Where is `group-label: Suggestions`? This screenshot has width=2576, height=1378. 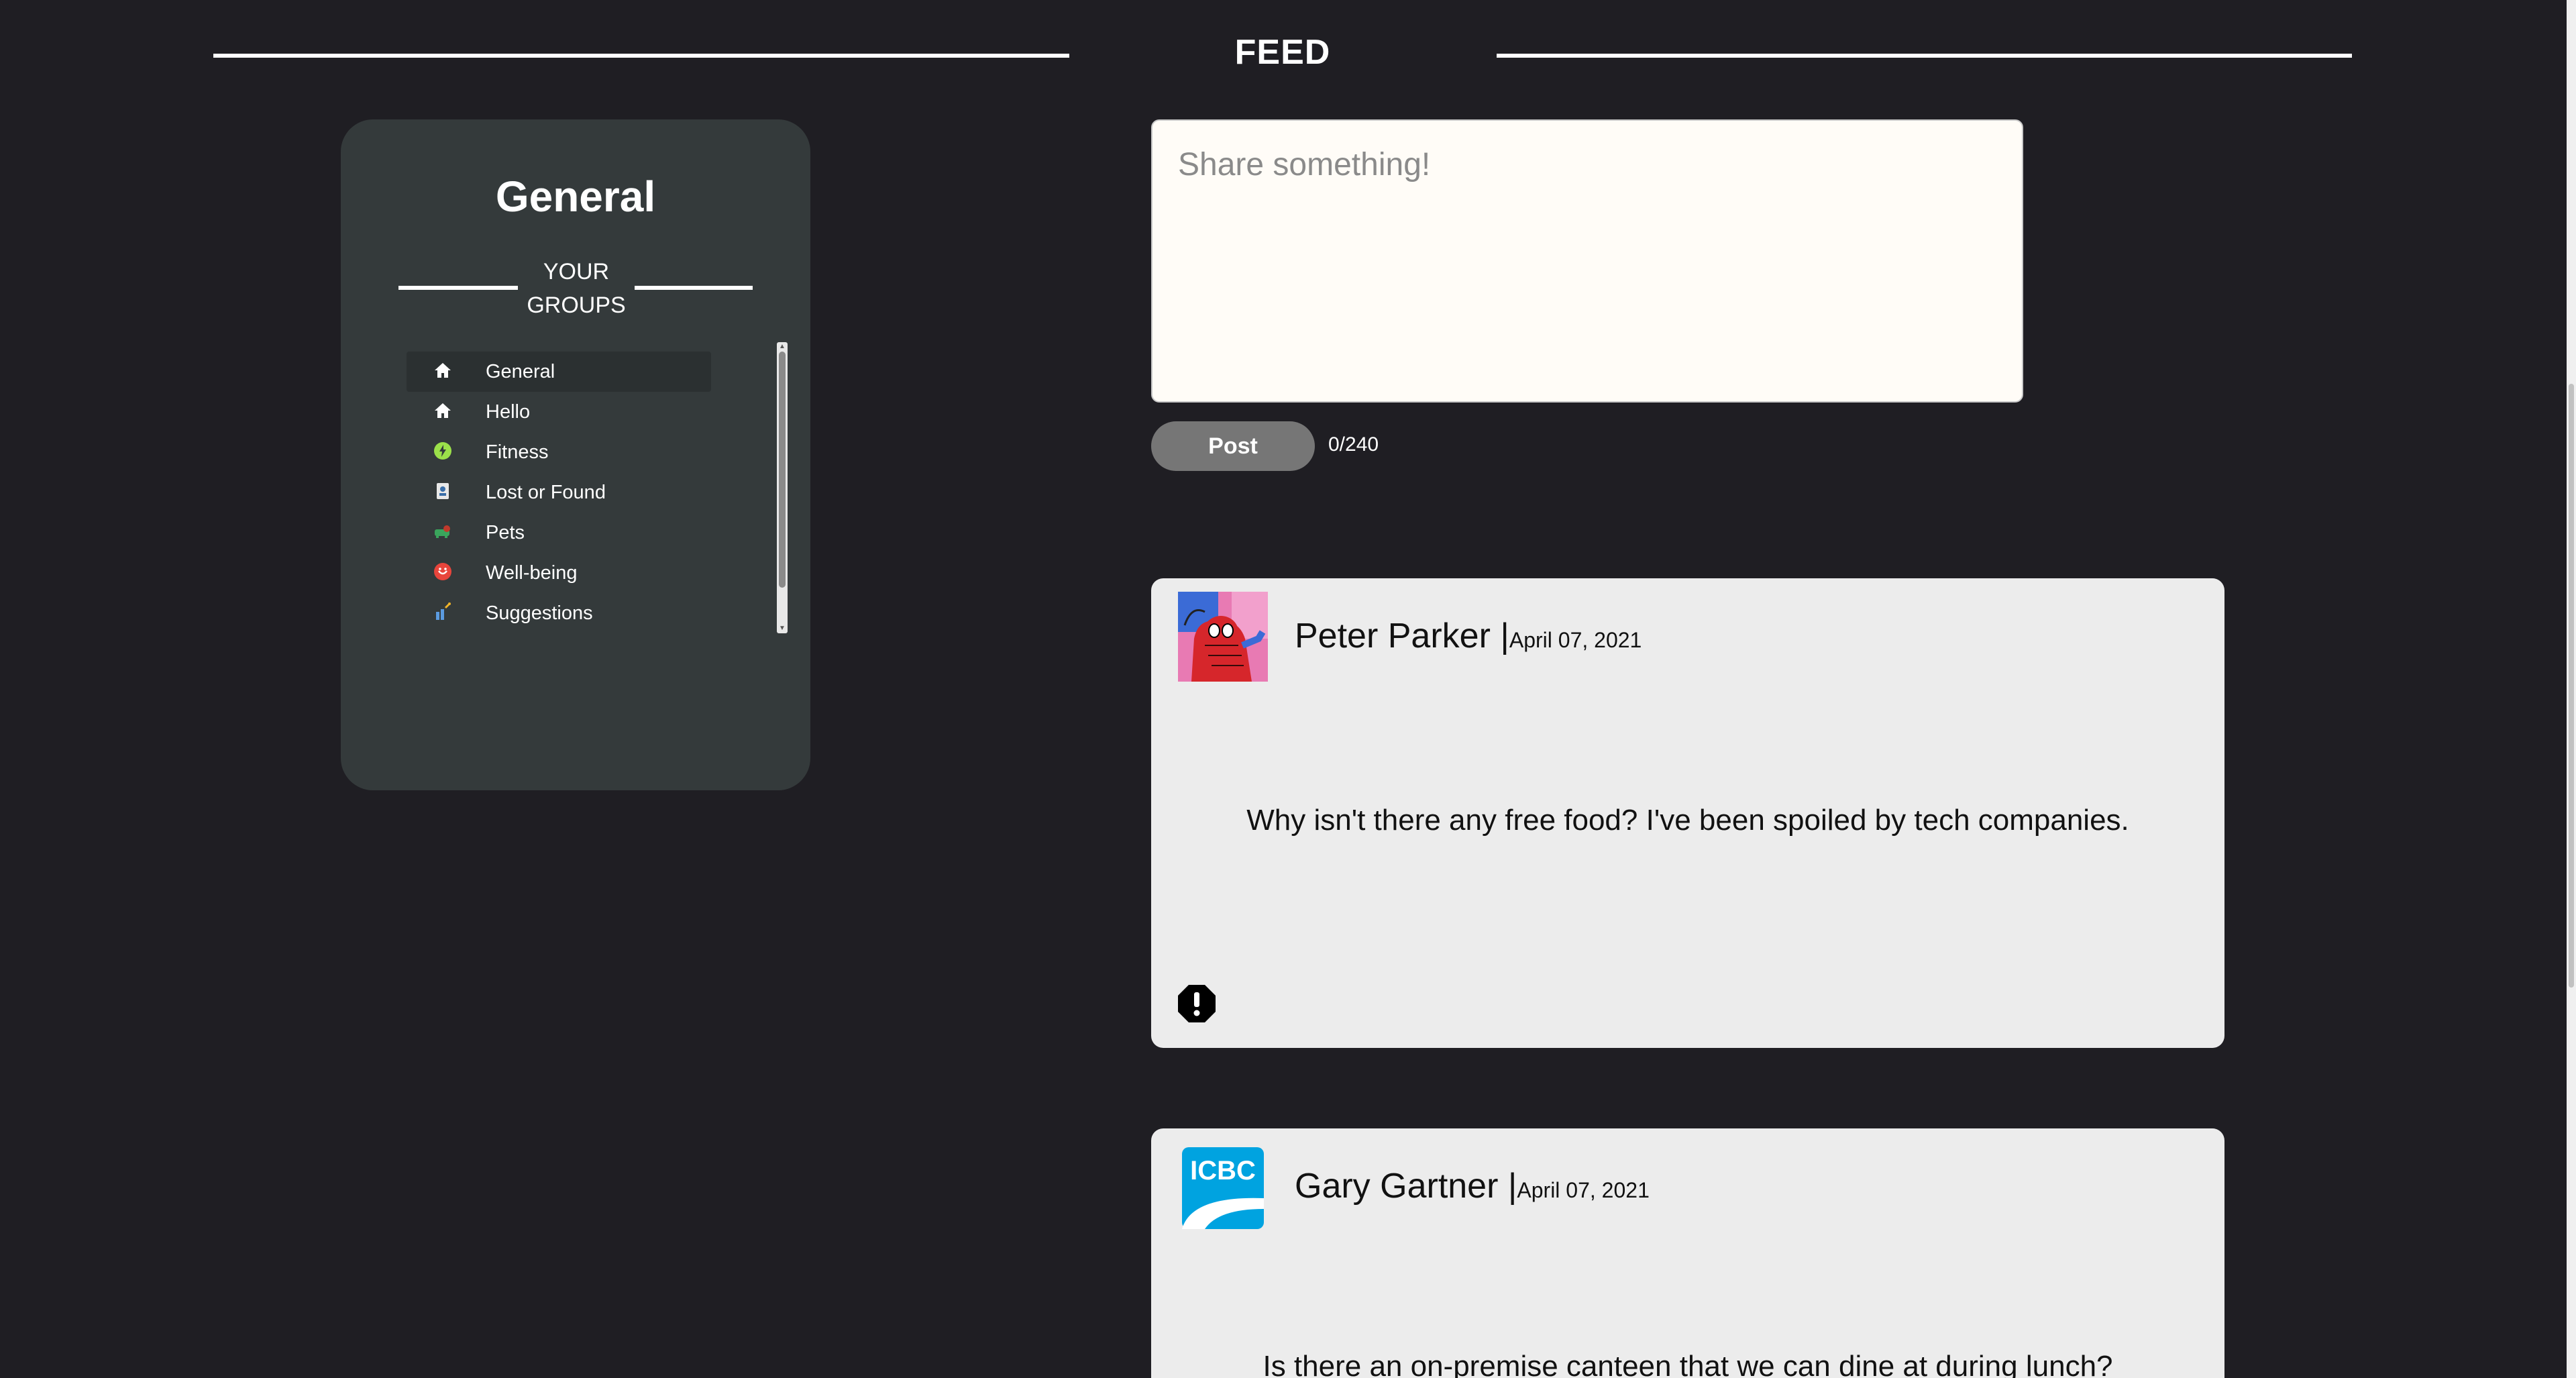
group-label: Suggestions is located at coordinates (539, 613).